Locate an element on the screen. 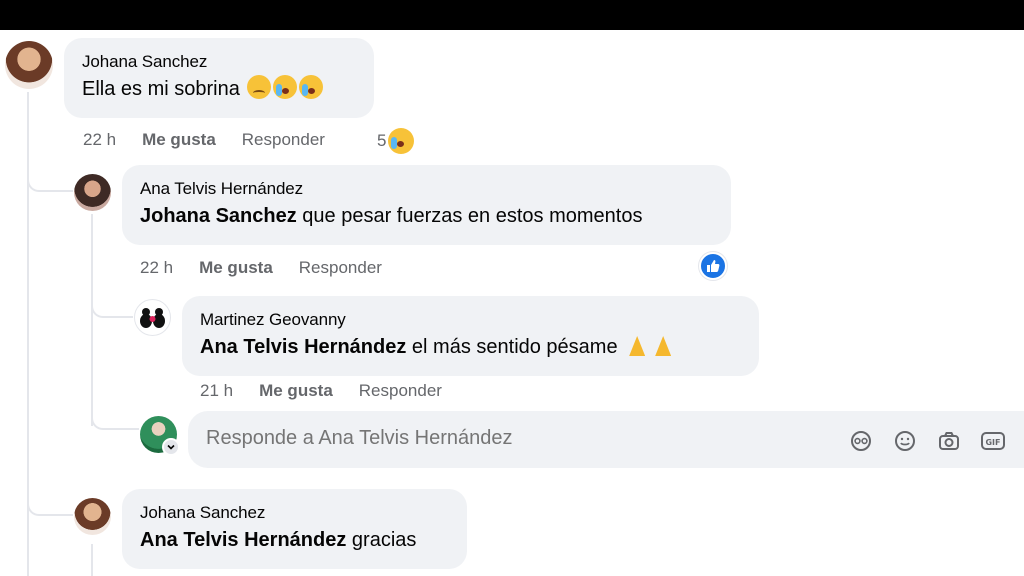 The image size is (1024, 576). reply-input is located at coordinates (506, 438).